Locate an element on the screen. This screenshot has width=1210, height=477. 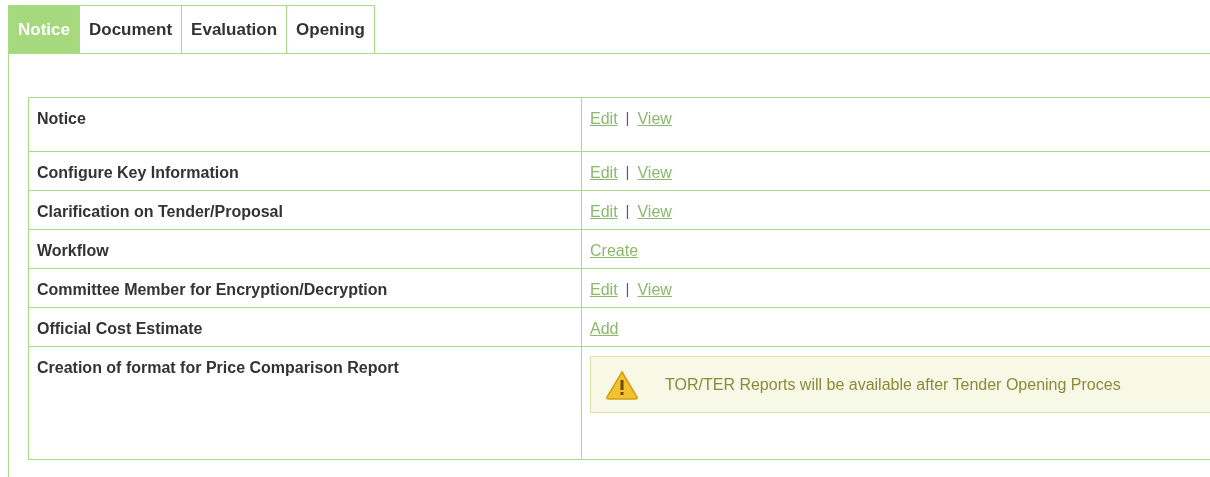
row-label: Configure Key Information is located at coordinates (138, 172).